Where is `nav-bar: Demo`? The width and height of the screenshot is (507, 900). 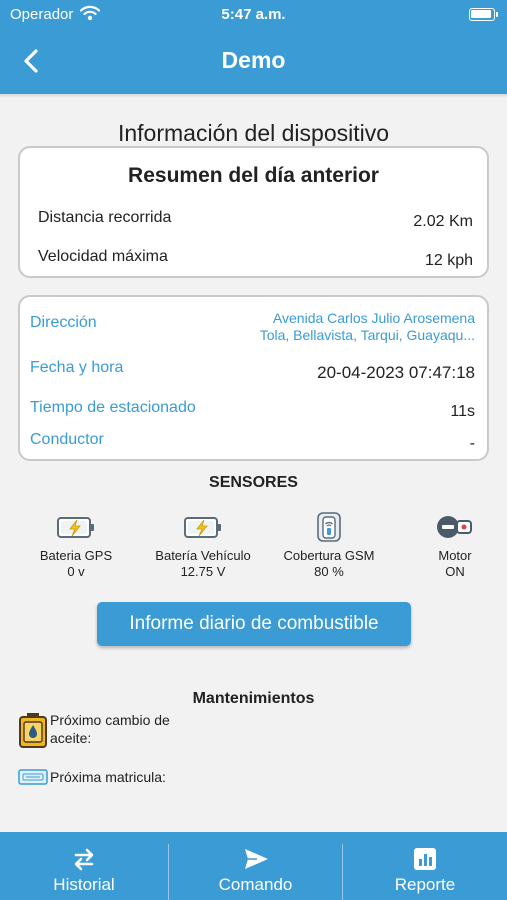 nav-bar: Demo is located at coordinates (253, 62).